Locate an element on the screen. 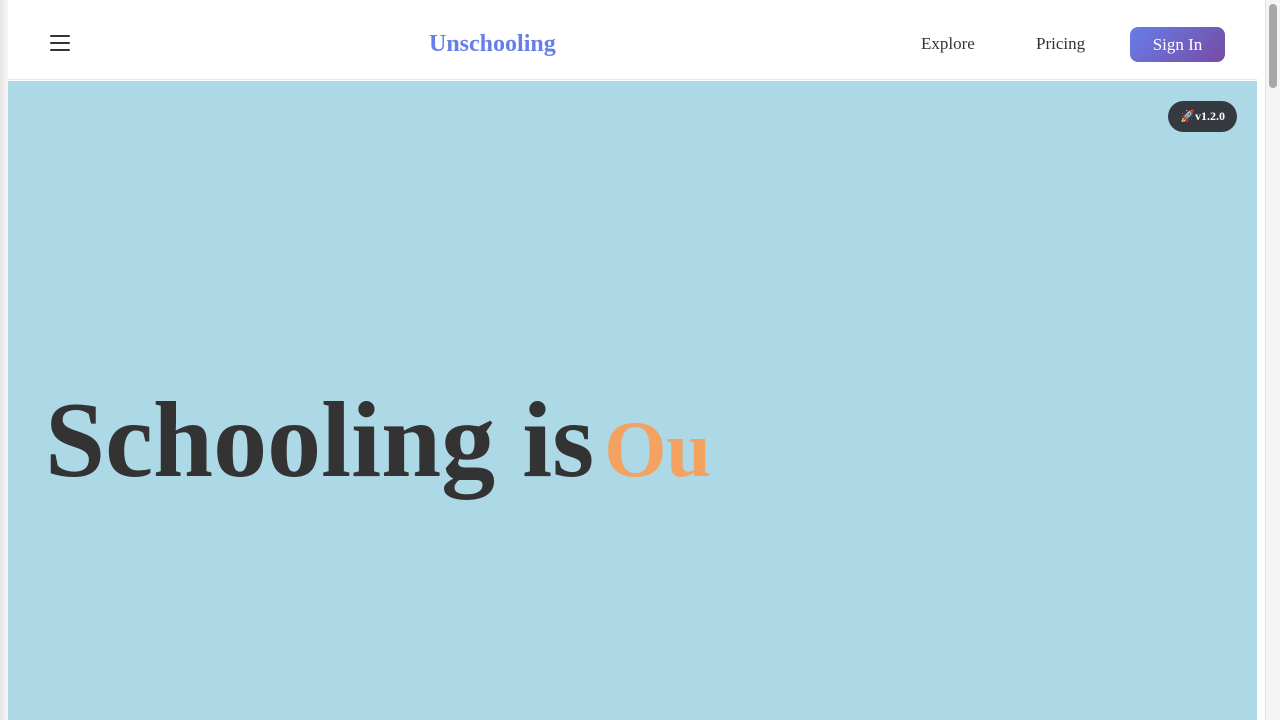  hero-title-main: Schooling is is located at coordinates (320, 440).